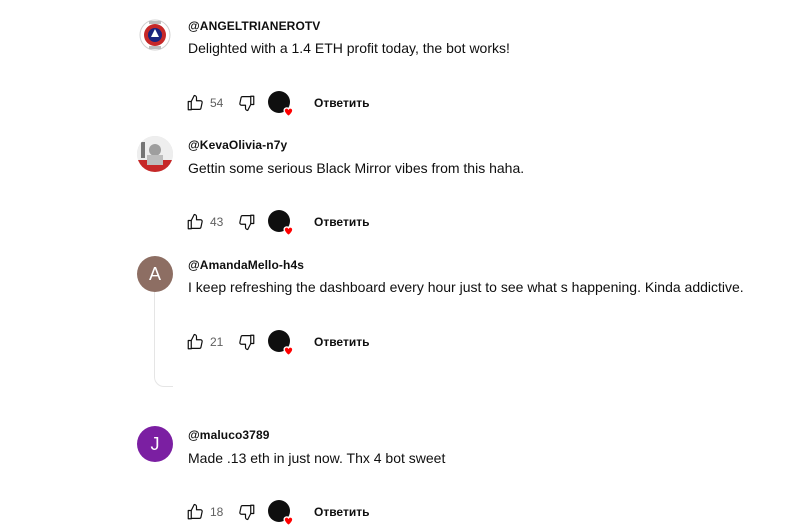 The height and width of the screenshot is (531, 800). I want to click on comment-actions: 21 Ответить, so click(277, 343).